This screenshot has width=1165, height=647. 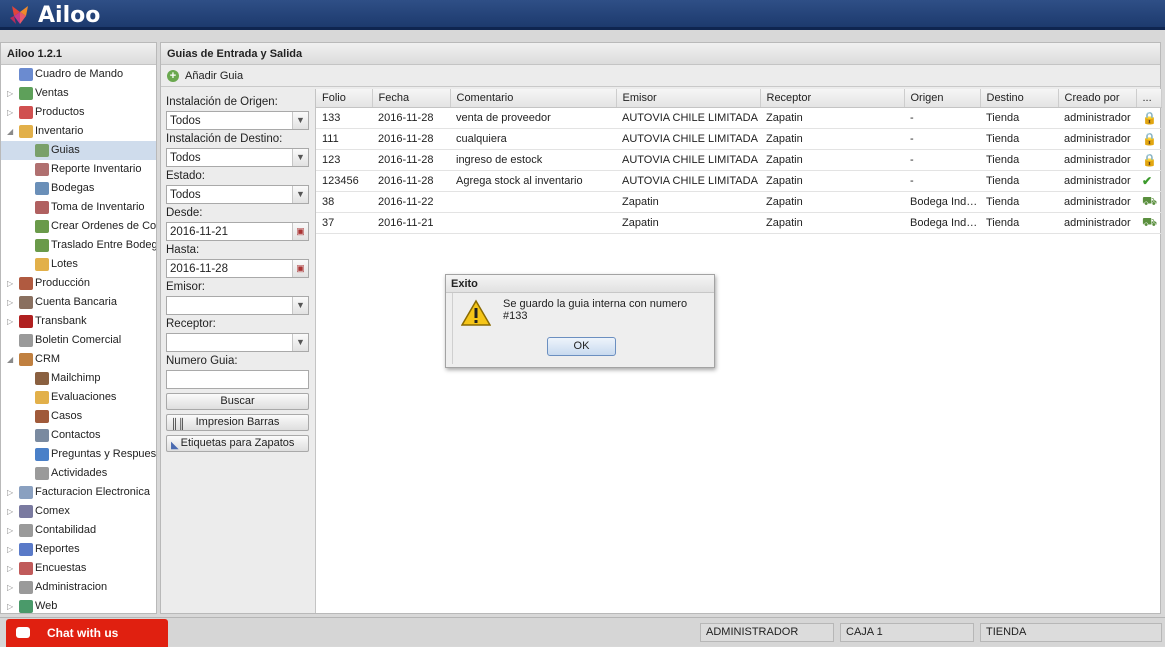 I want to click on sidebar-item: ◢ Inventario, so click(x=78, y=131).